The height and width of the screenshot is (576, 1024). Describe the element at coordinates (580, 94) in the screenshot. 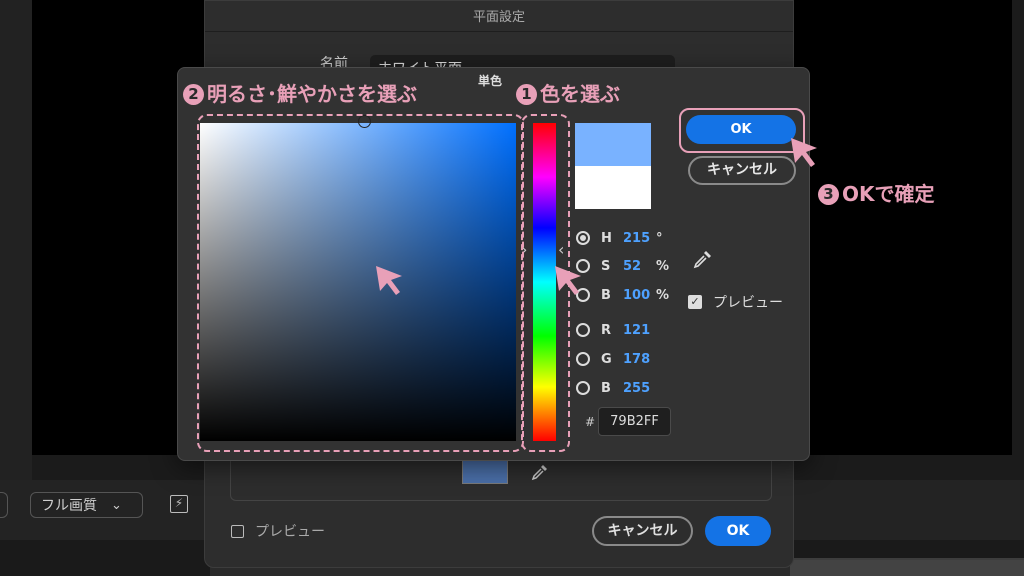

I see `step1-text: 色を選ぶ` at that location.